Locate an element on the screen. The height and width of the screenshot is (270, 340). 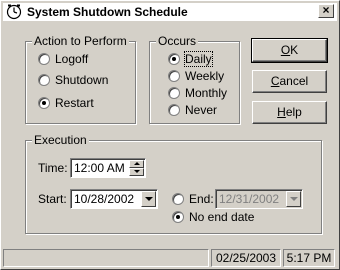
end-date-value: 12/31/2002 is located at coordinates (249, 199).